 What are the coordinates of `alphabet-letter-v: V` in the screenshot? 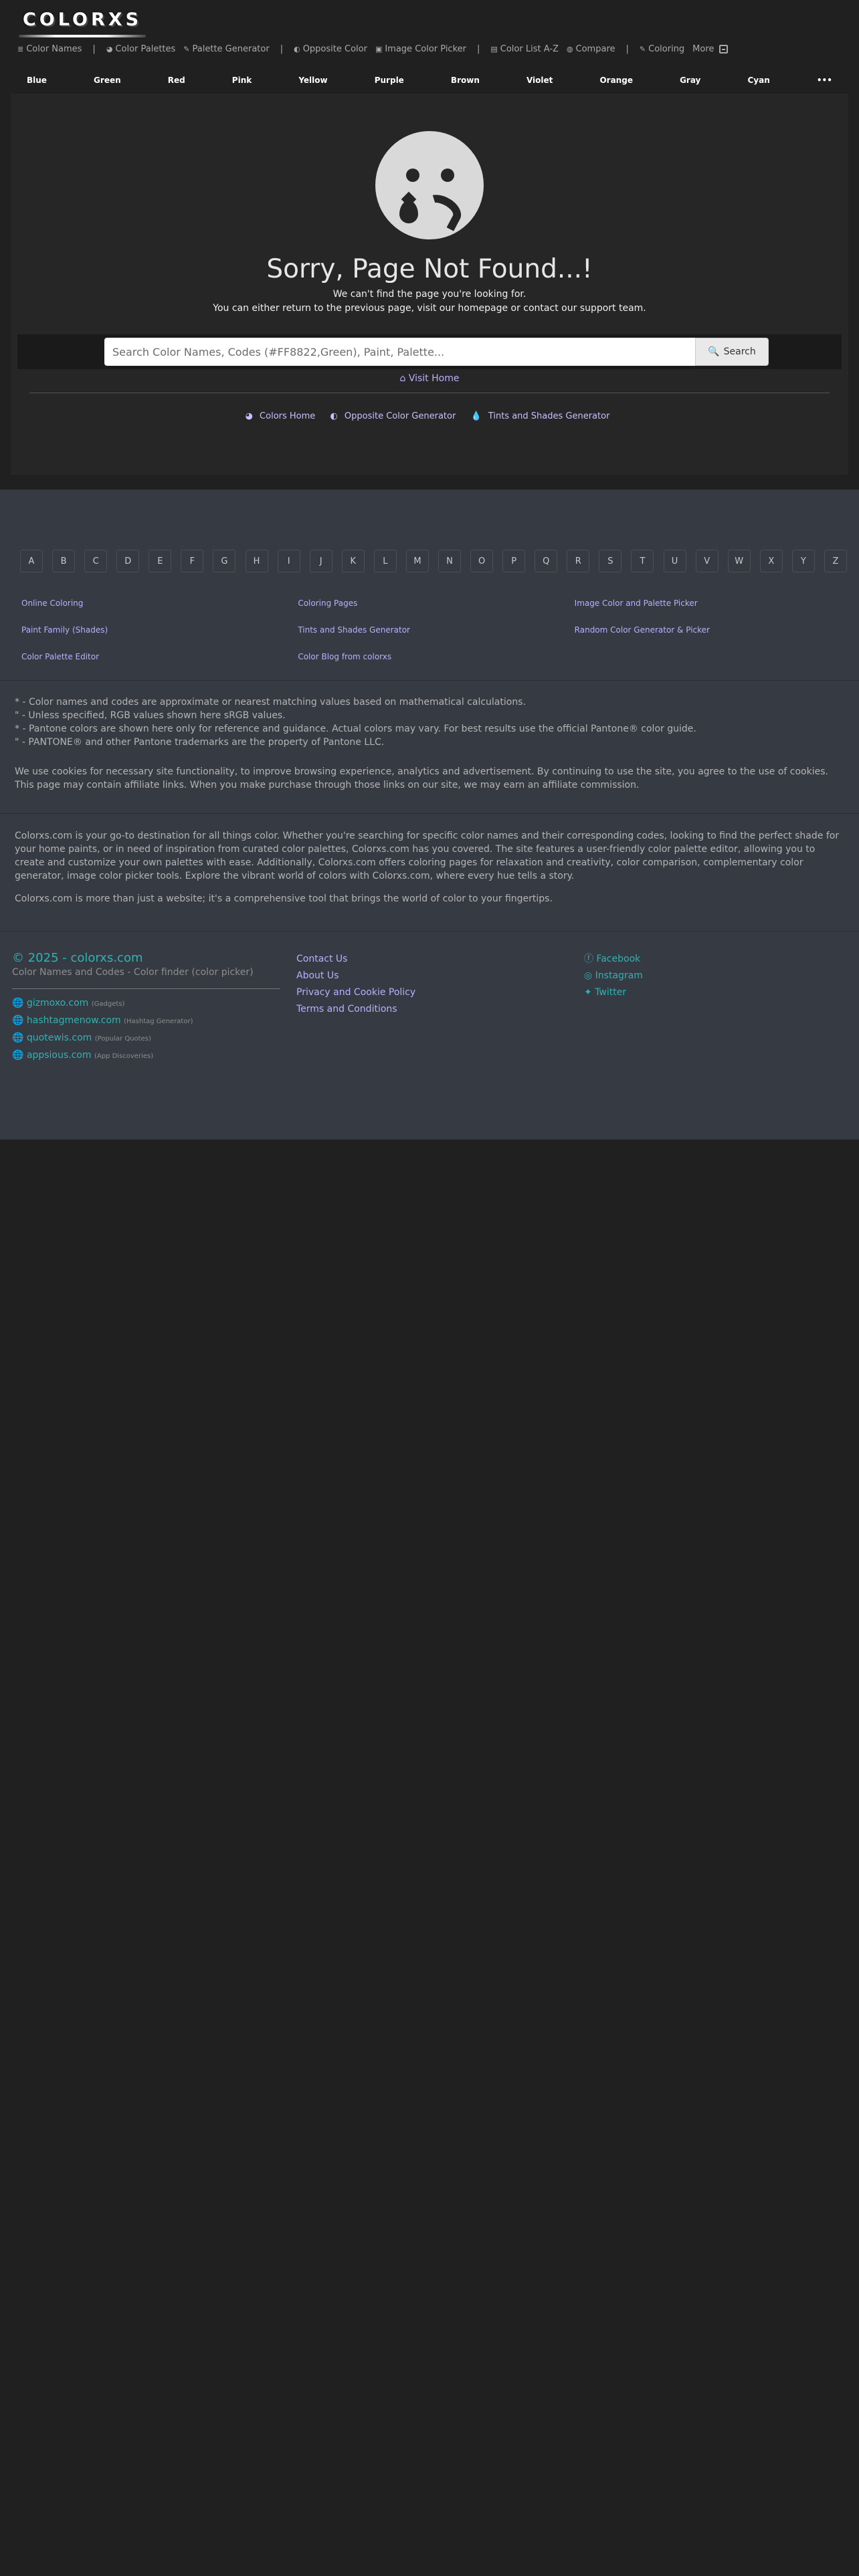 It's located at (707, 561).